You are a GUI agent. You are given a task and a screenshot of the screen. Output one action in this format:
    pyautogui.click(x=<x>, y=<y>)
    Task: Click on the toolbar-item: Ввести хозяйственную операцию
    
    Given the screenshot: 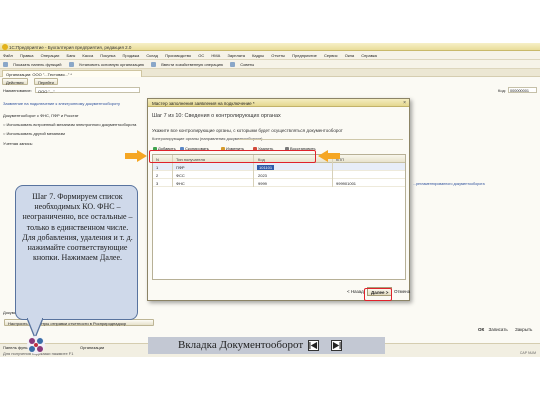 What is the action you would take?
    pyautogui.click(x=192, y=63)
    